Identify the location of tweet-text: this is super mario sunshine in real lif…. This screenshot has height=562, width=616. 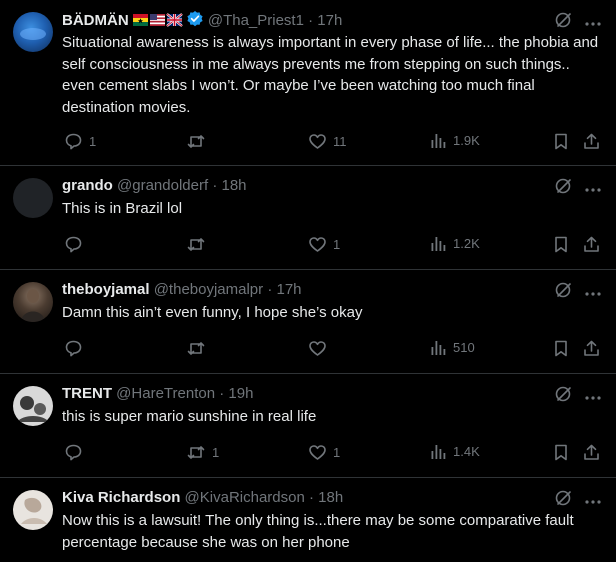
(189, 416).